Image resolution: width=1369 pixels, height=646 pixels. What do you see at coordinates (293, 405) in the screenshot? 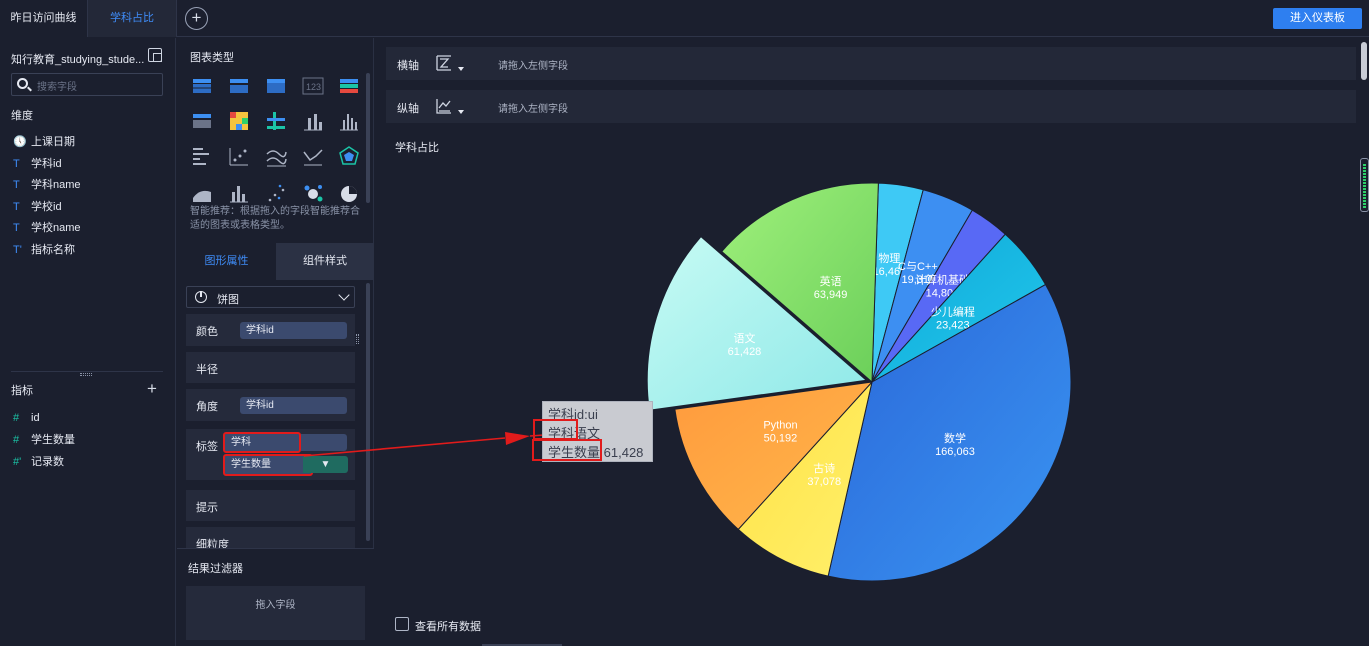
I see `angle-field-pill: 学科id` at bounding box center [293, 405].